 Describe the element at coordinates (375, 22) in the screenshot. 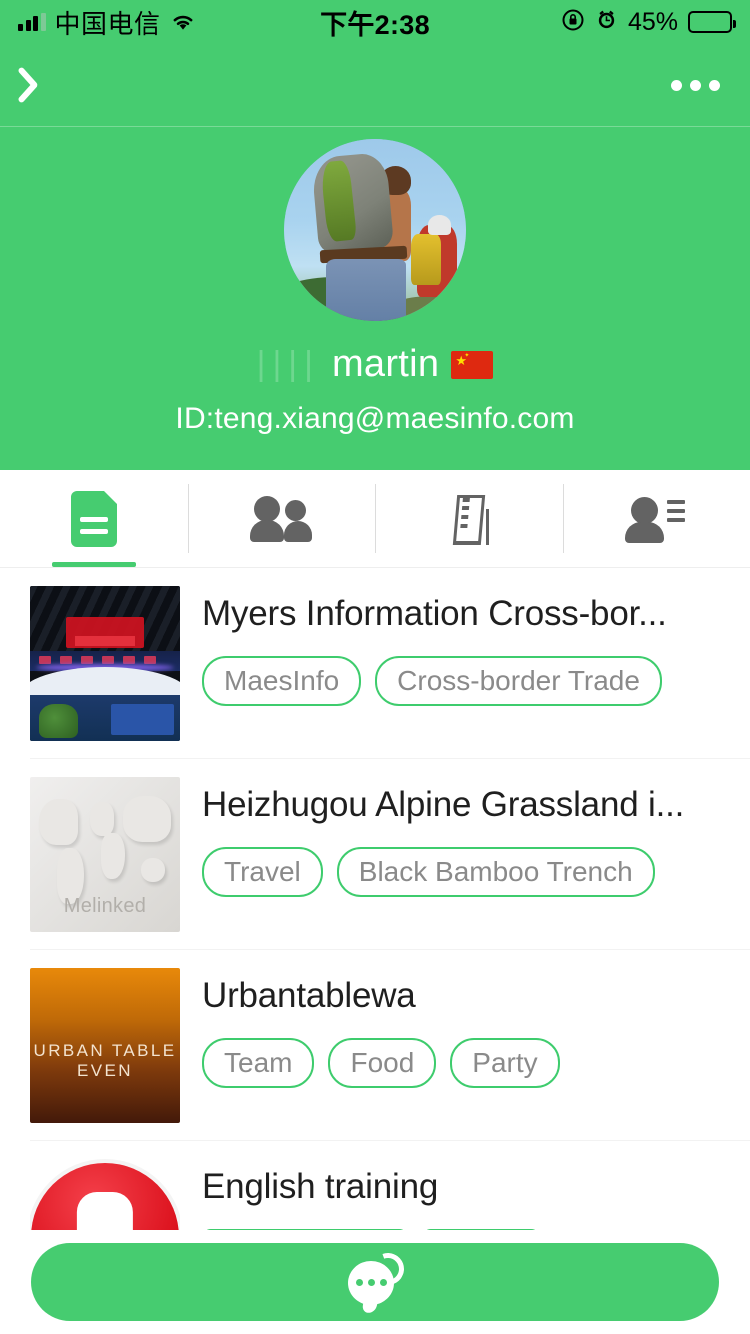

I see `status-bar: 中国电信 下午2:38 45%` at that location.